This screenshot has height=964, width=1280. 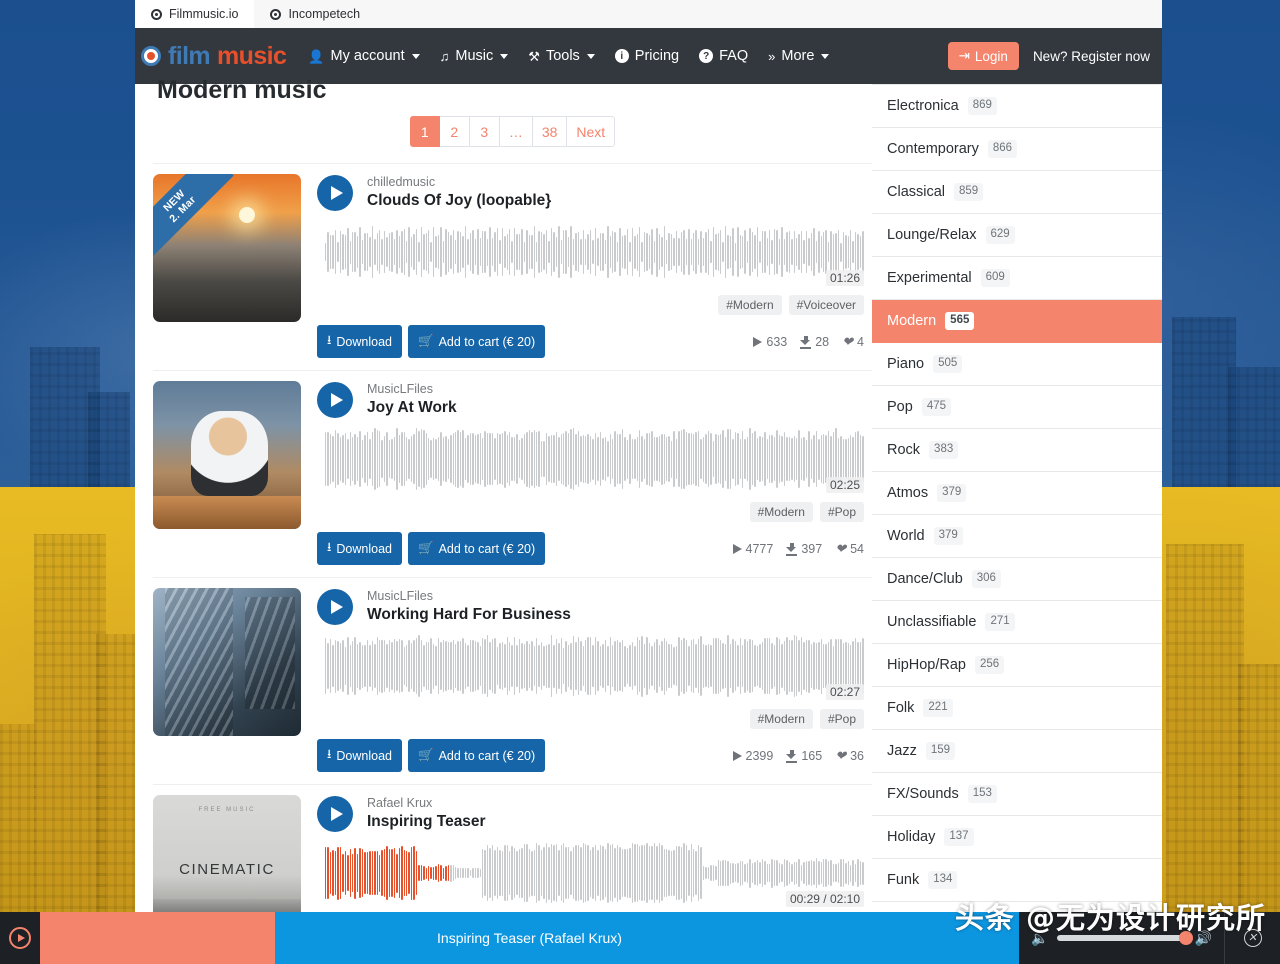 I want to click on sidebar-item-modern: Modern 565, so click(x=1017, y=321).